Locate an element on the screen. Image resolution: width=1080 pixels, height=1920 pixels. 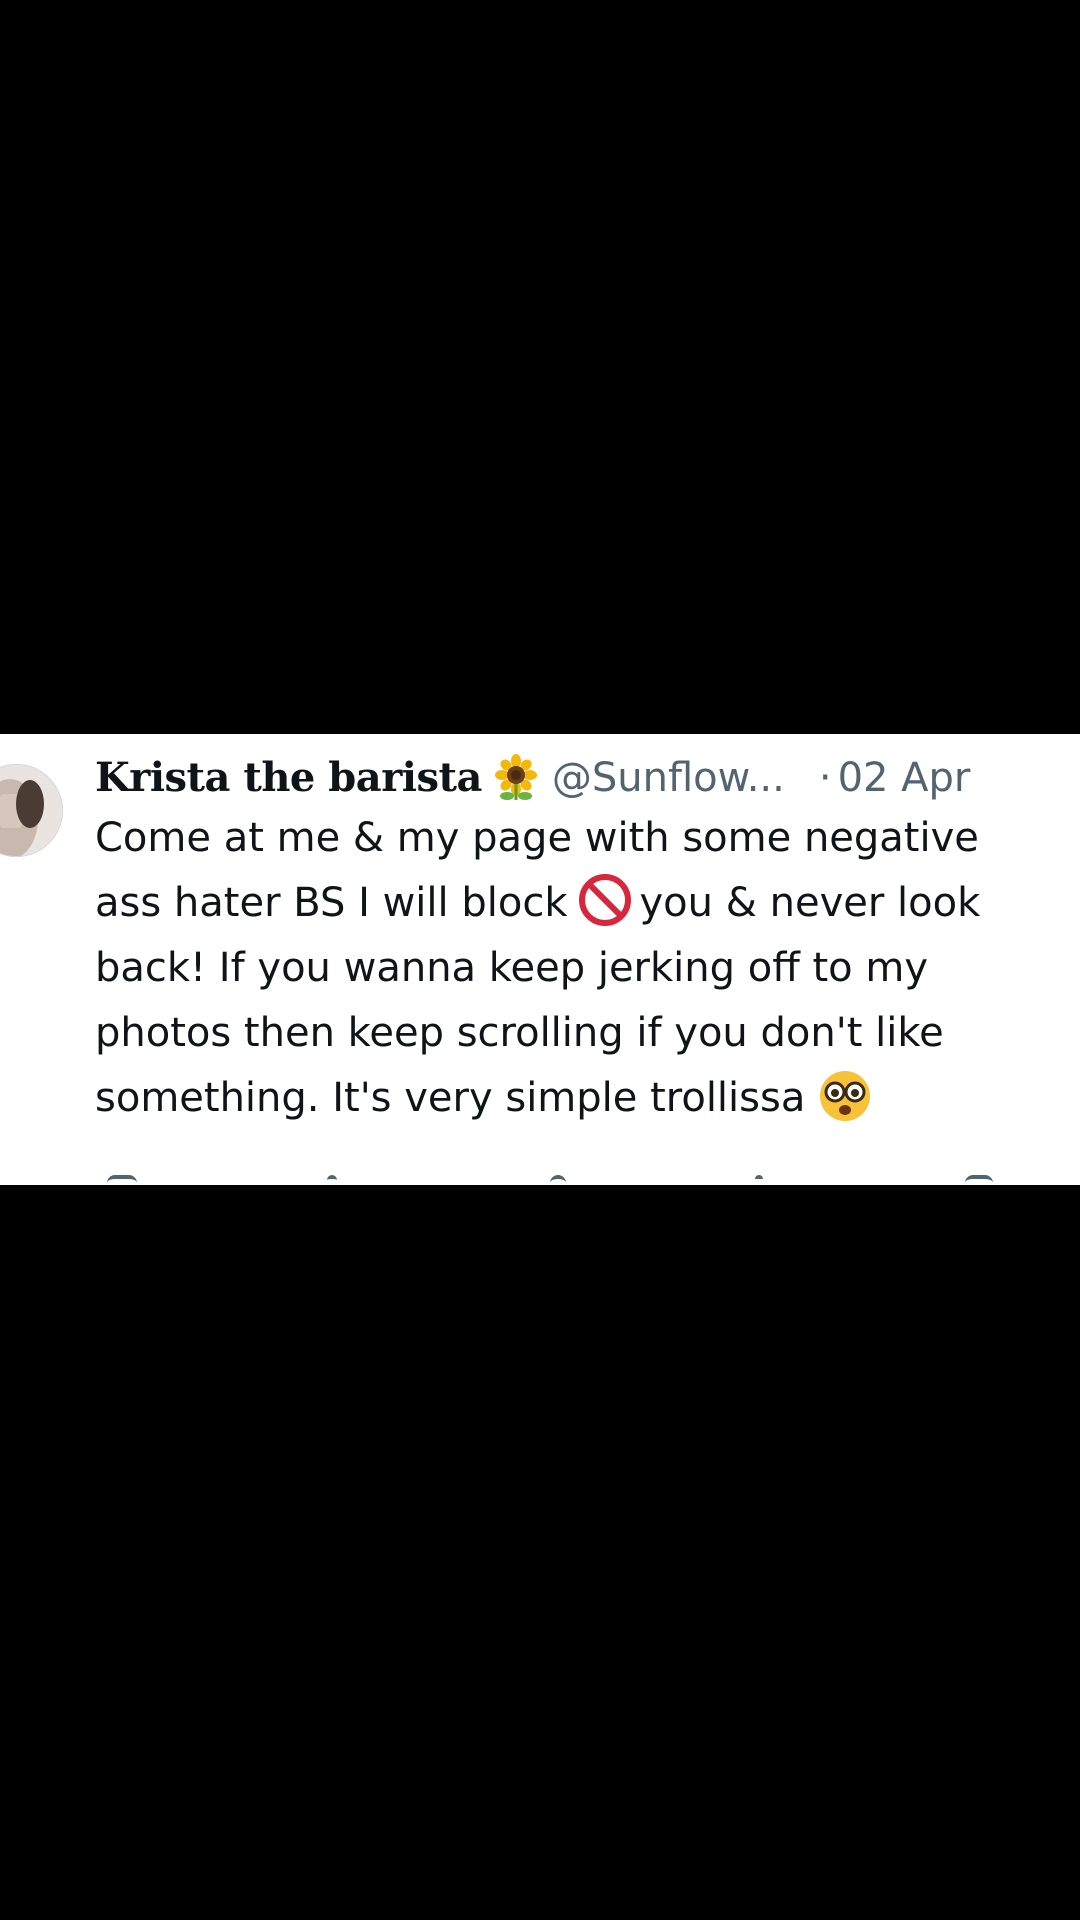
tweet-header: Krista the barista @Sunflow... · 02 Apr is located at coordinates (587, 778).